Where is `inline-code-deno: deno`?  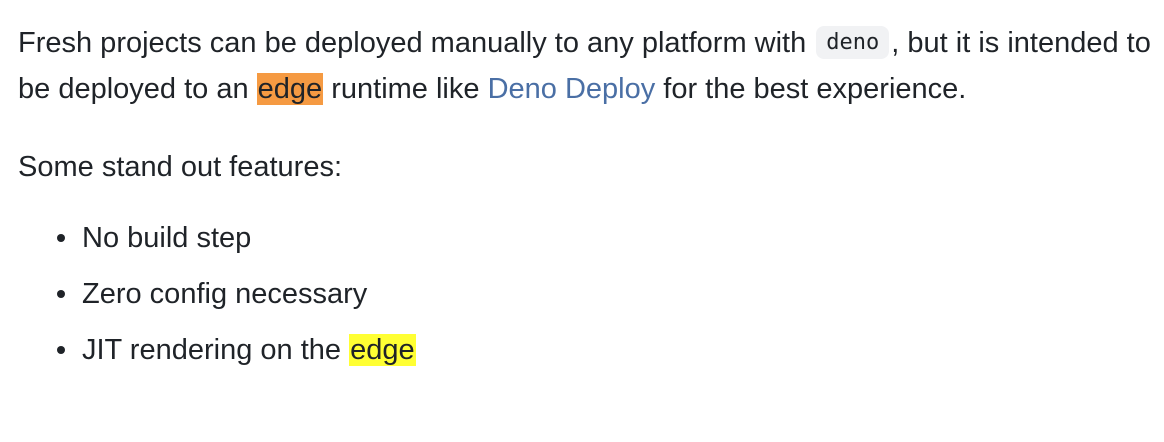
inline-code-deno: deno is located at coordinates (853, 42).